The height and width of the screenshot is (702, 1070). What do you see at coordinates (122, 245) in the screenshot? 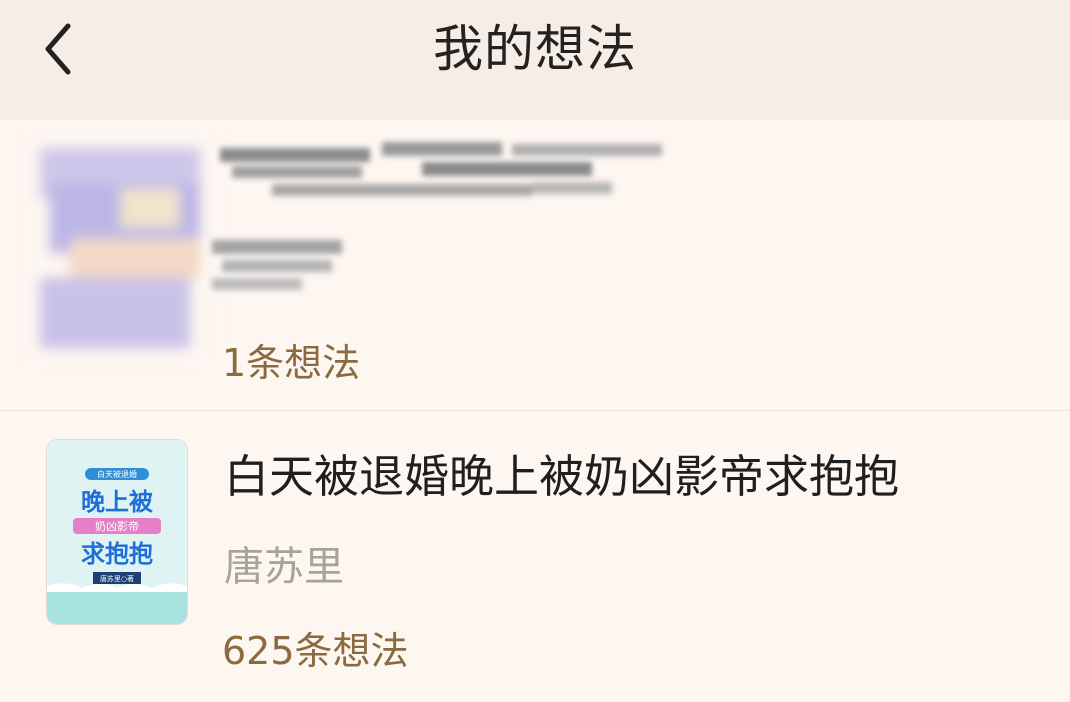
I see `blurred-book-cover` at bounding box center [122, 245].